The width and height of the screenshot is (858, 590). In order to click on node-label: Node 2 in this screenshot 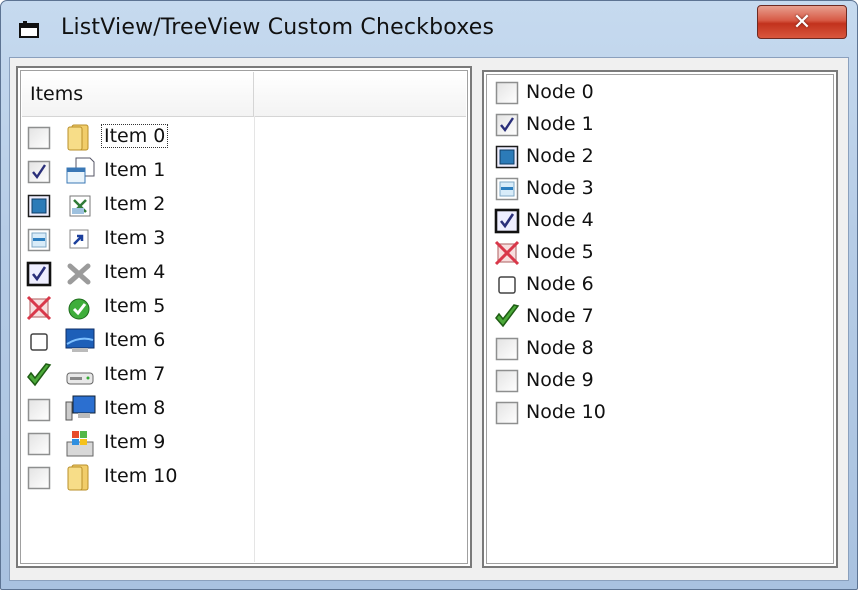, I will do `click(560, 156)`.